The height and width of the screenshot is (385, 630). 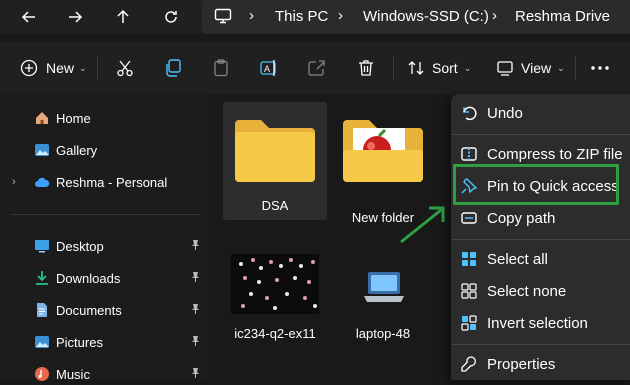 I want to click on share-icon, so click(x=317, y=68).